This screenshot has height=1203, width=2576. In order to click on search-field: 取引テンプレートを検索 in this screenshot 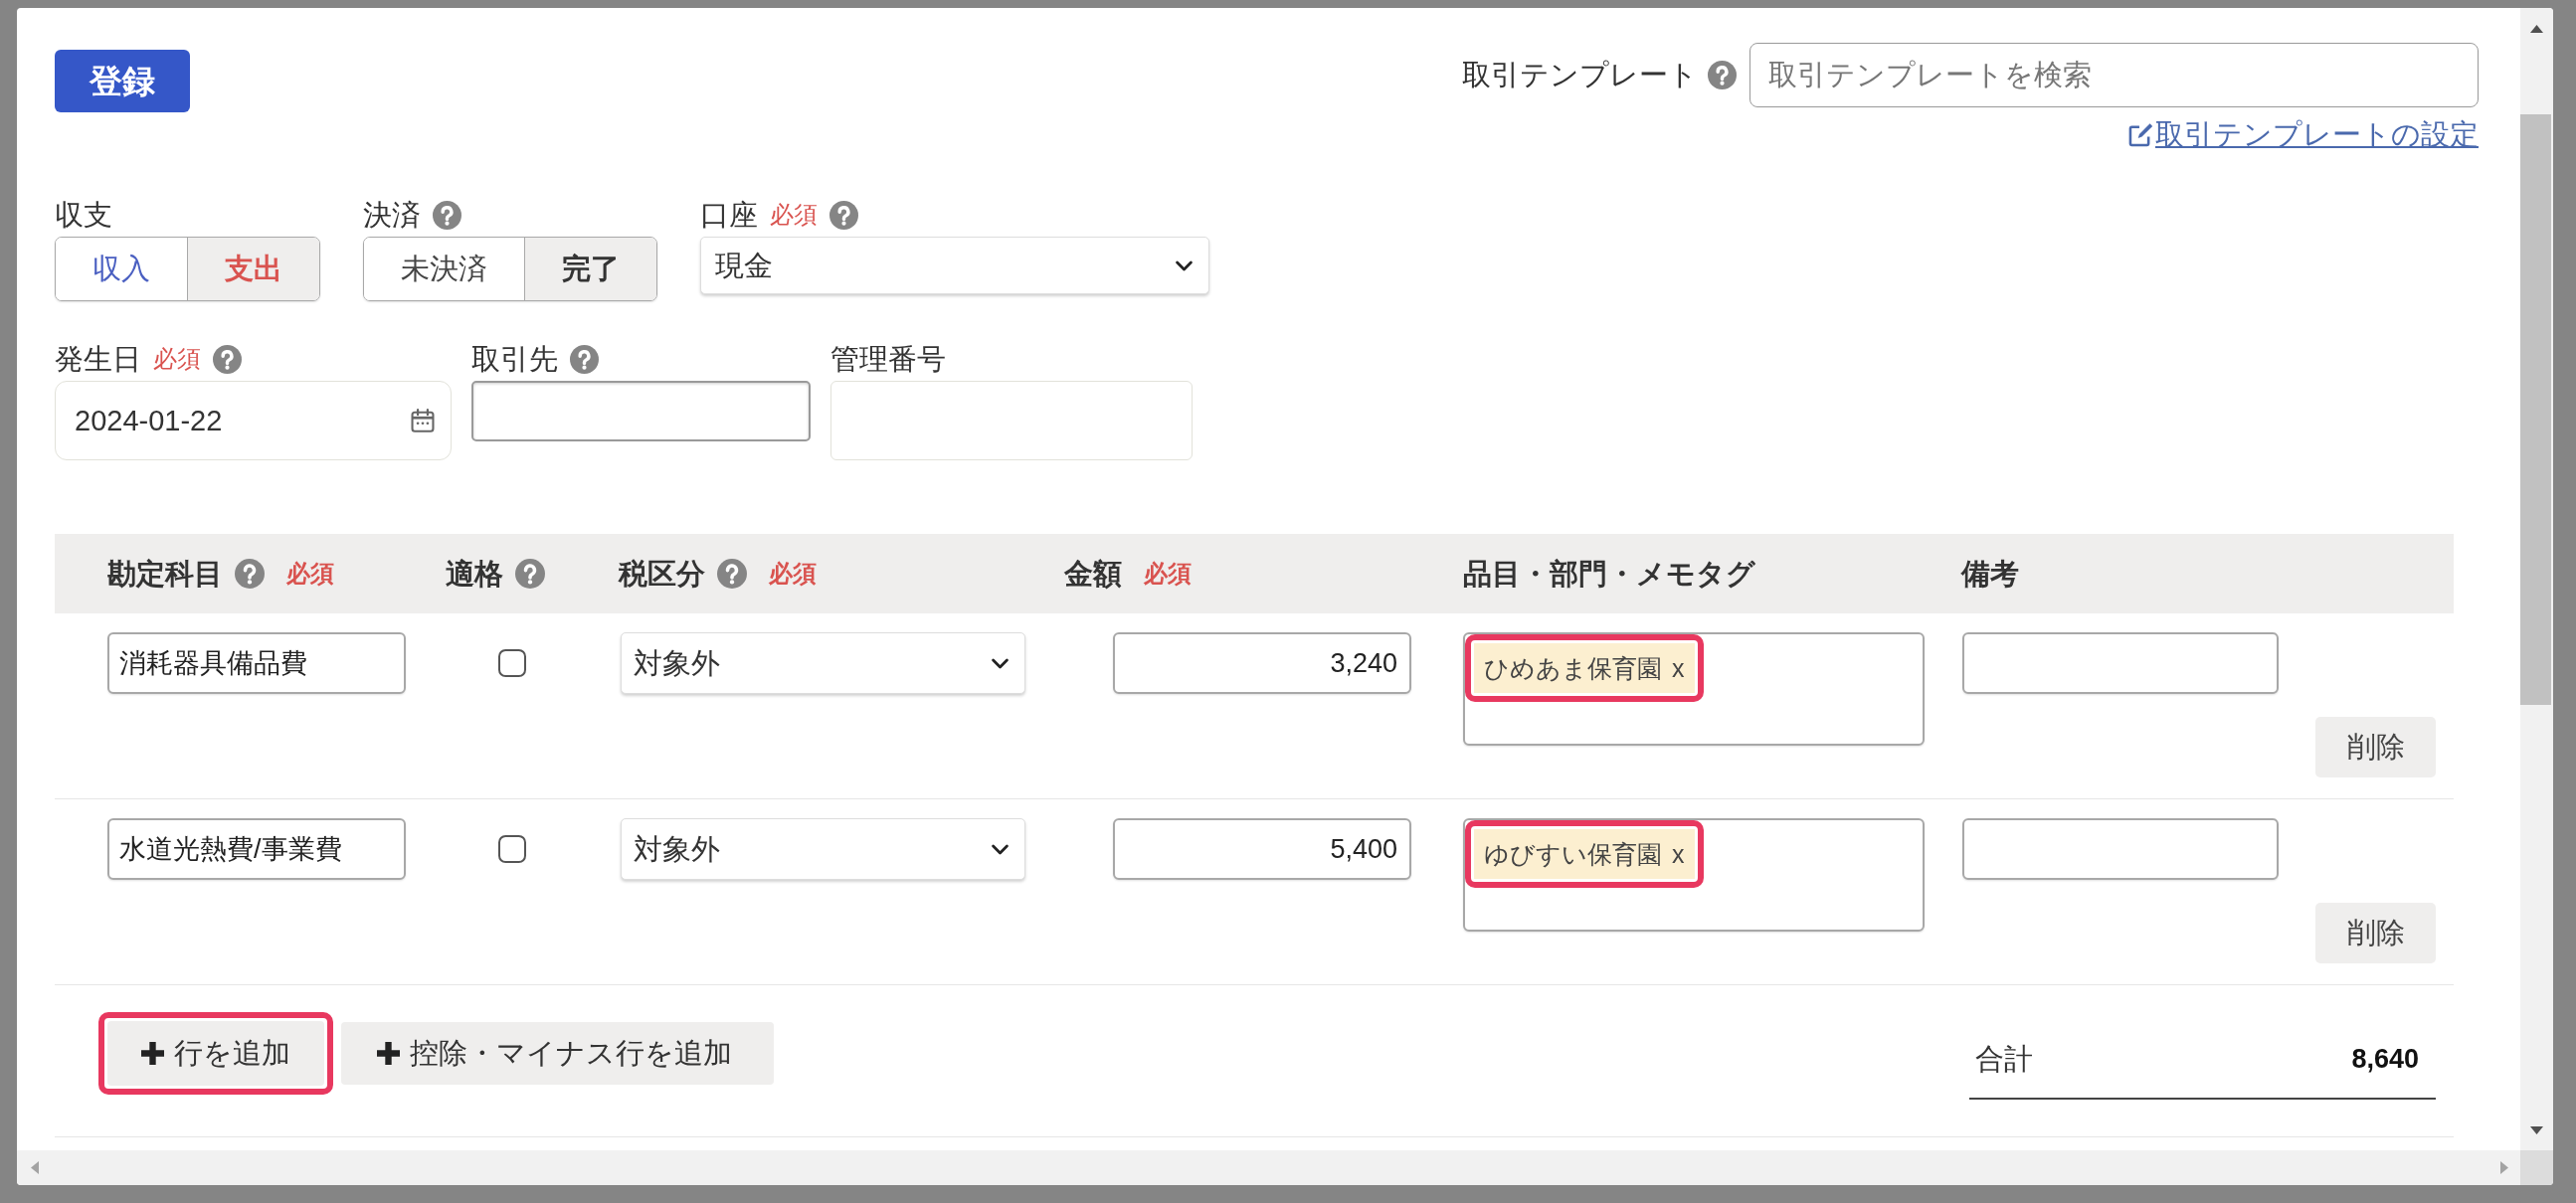, I will do `click(2114, 75)`.